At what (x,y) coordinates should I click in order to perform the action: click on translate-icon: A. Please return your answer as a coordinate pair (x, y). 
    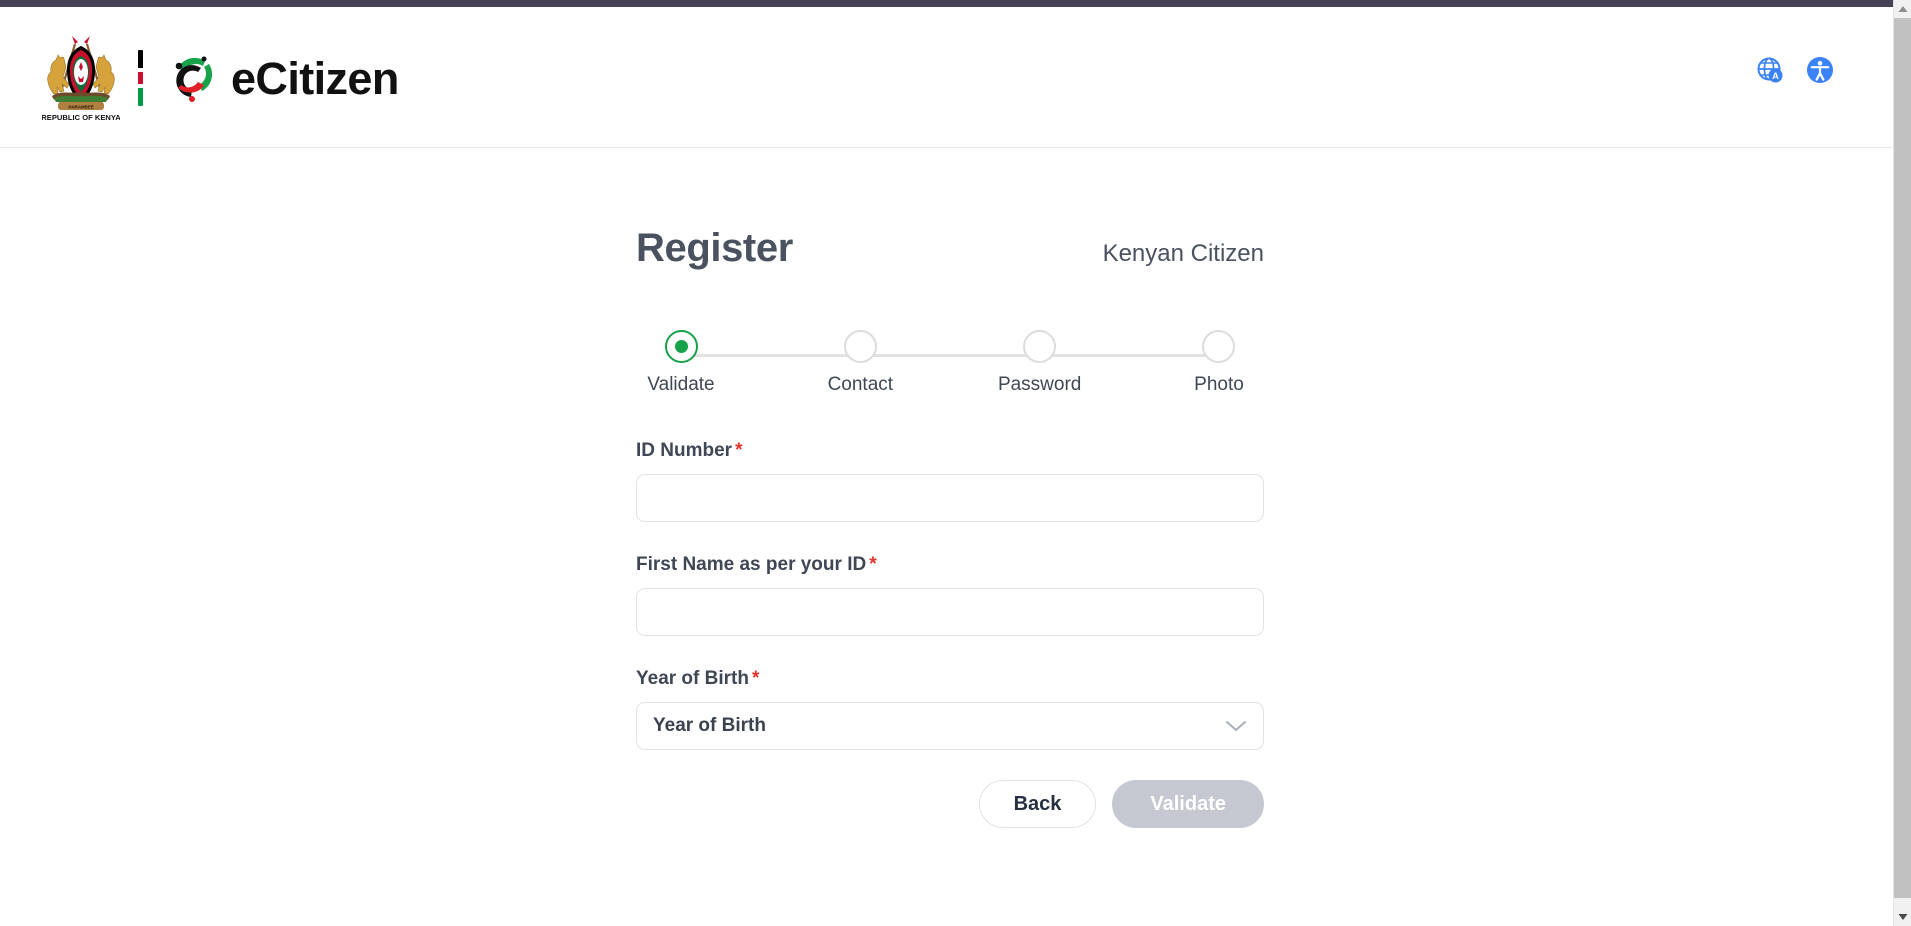
    Looking at the image, I should click on (1770, 70).